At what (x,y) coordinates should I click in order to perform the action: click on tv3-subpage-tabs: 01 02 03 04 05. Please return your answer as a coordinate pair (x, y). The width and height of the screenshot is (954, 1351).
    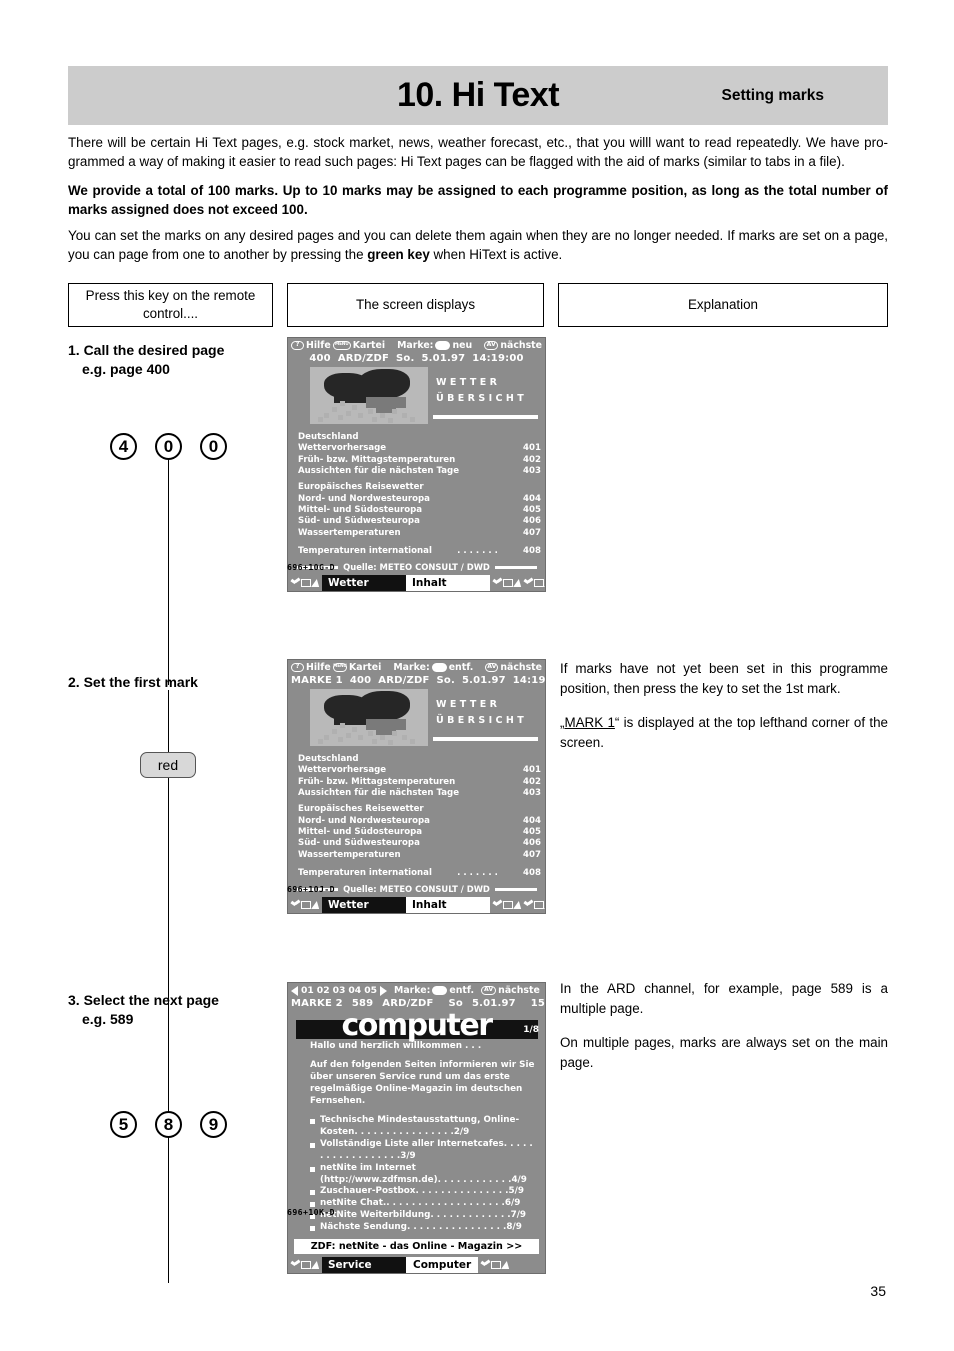
    Looking at the image, I should click on (339, 990).